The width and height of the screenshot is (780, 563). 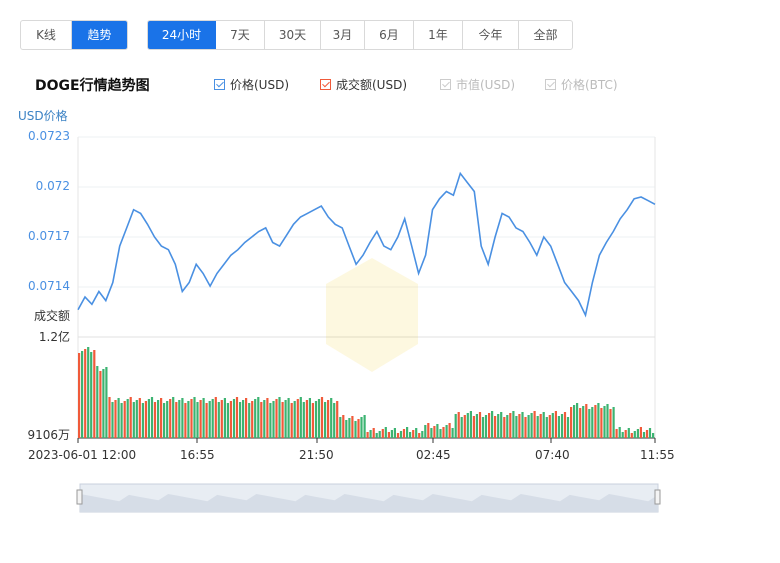 I want to click on navigator-handle-left, so click(x=79, y=497).